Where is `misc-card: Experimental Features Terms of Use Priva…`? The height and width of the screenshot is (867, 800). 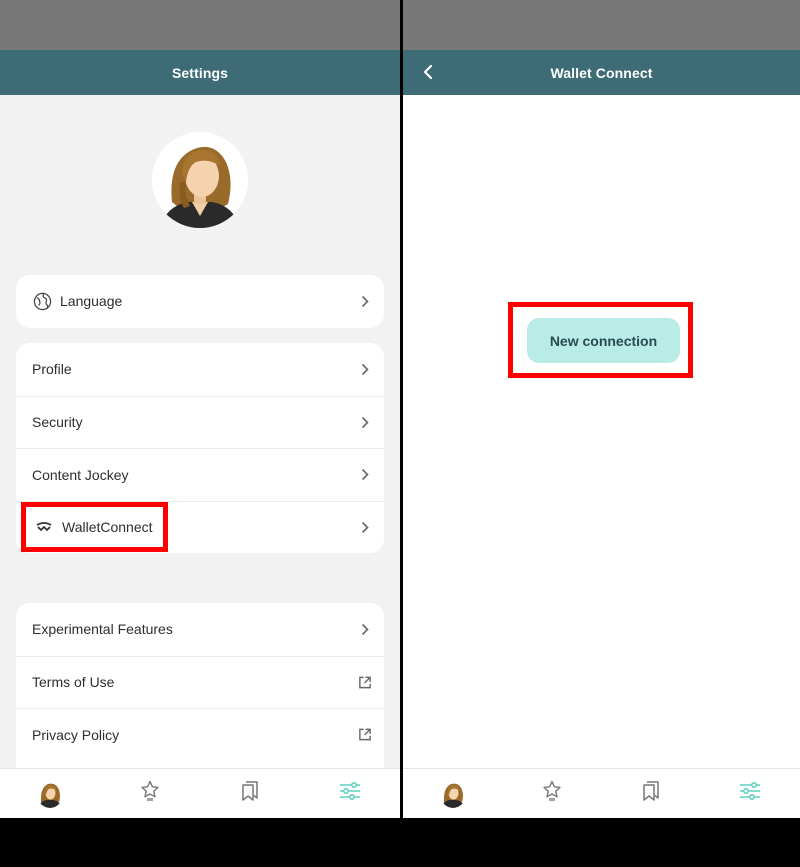
misc-card: Experimental Features Terms of Use Priva… is located at coordinates (200, 693).